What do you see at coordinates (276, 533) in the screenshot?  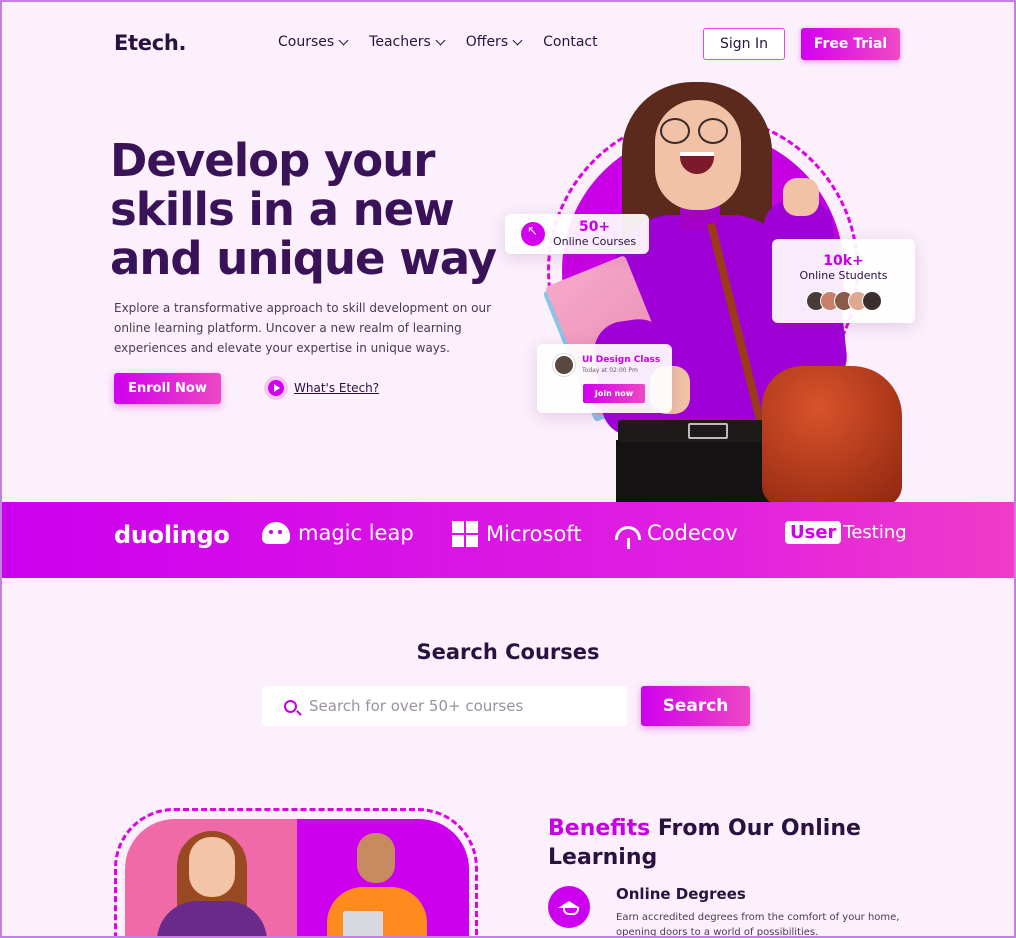 I see `magic-leap-icon` at bounding box center [276, 533].